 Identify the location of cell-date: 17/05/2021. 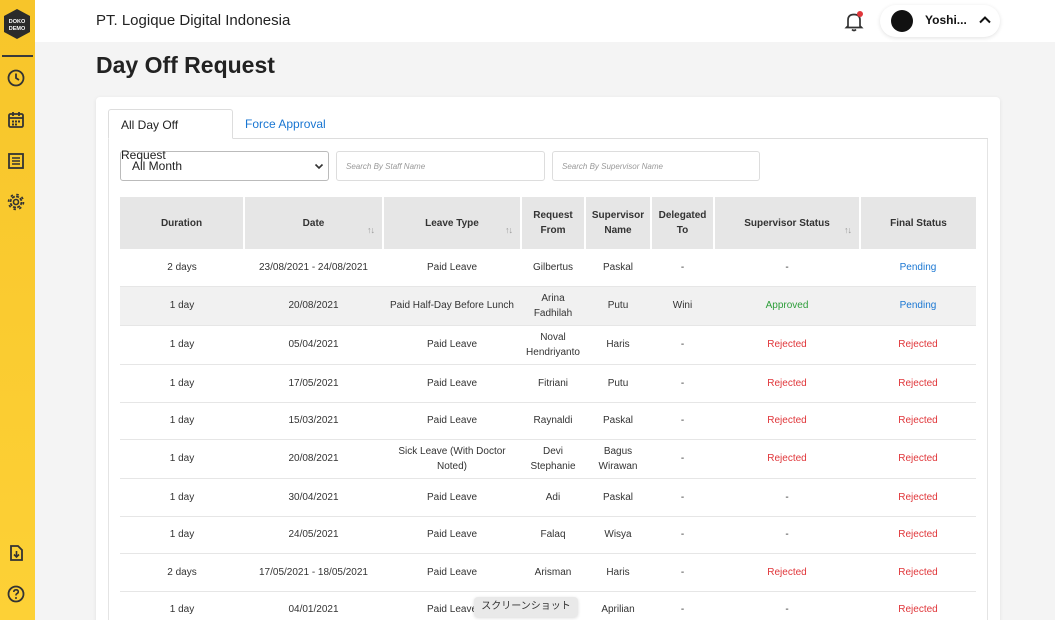
(313, 383).